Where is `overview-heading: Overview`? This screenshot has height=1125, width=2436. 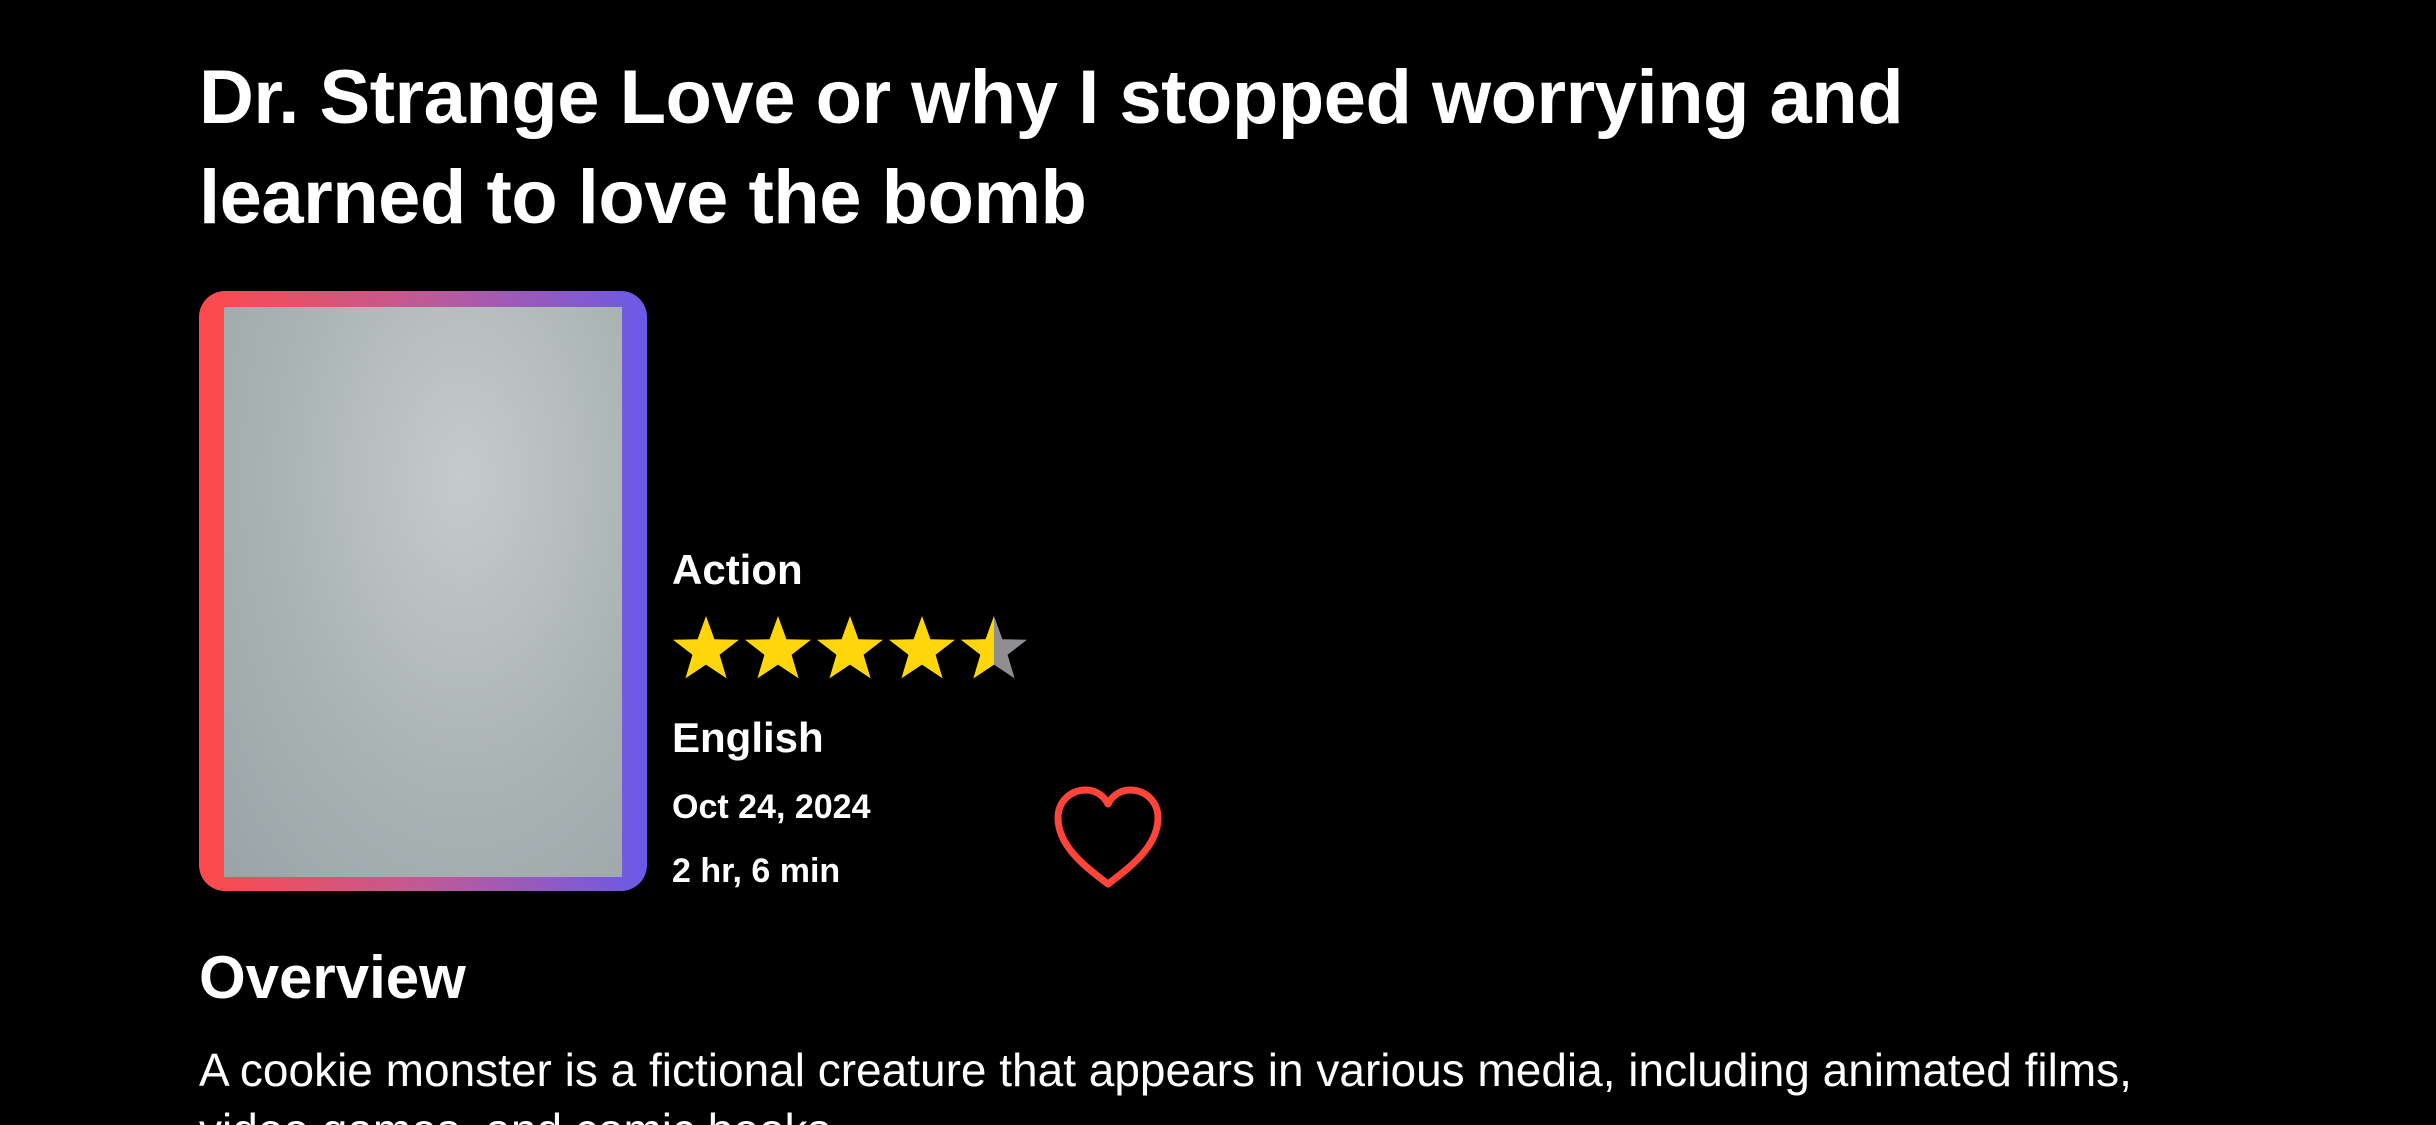 overview-heading: Overview is located at coordinates (332, 977).